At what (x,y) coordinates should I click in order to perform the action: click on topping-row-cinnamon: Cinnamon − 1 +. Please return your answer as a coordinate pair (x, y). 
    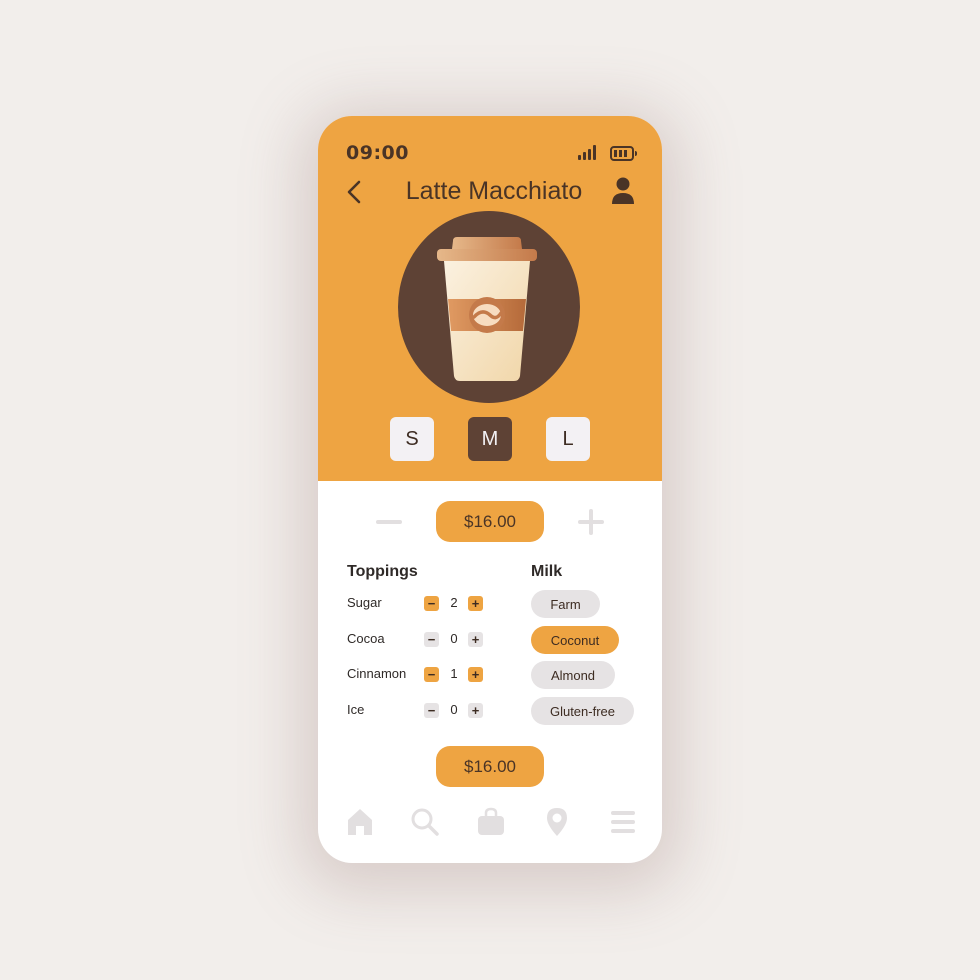
    Looking at the image, I should click on (422, 674).